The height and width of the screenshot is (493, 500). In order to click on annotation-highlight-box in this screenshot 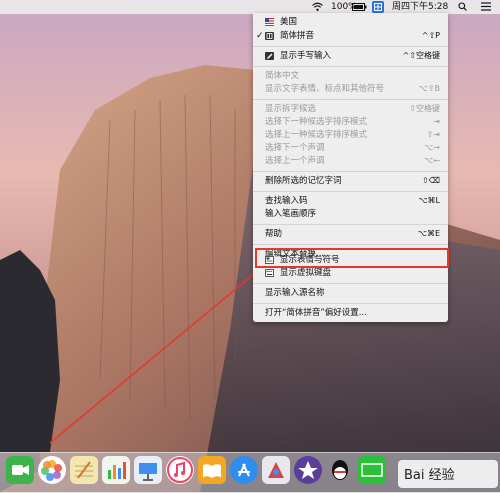, I will do `click(352, 258)`.